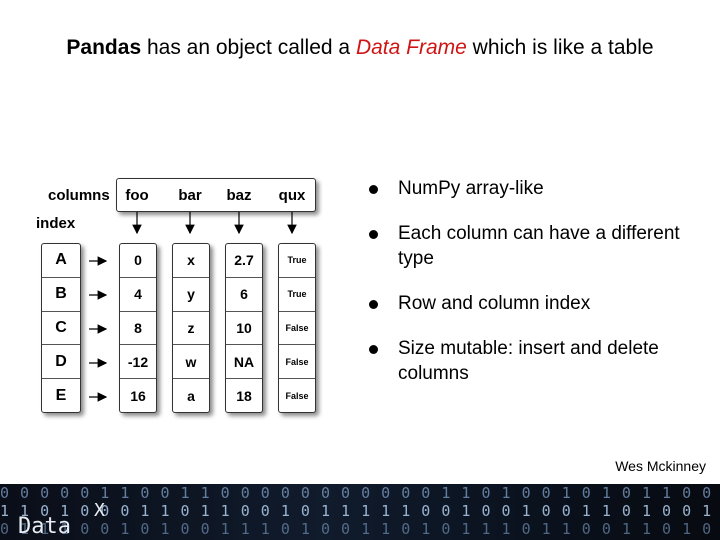 The image size is (720, 540). Describe the element at coordinates (138, 293) in the screenshot. I see `foo-cell: 4` at that location.